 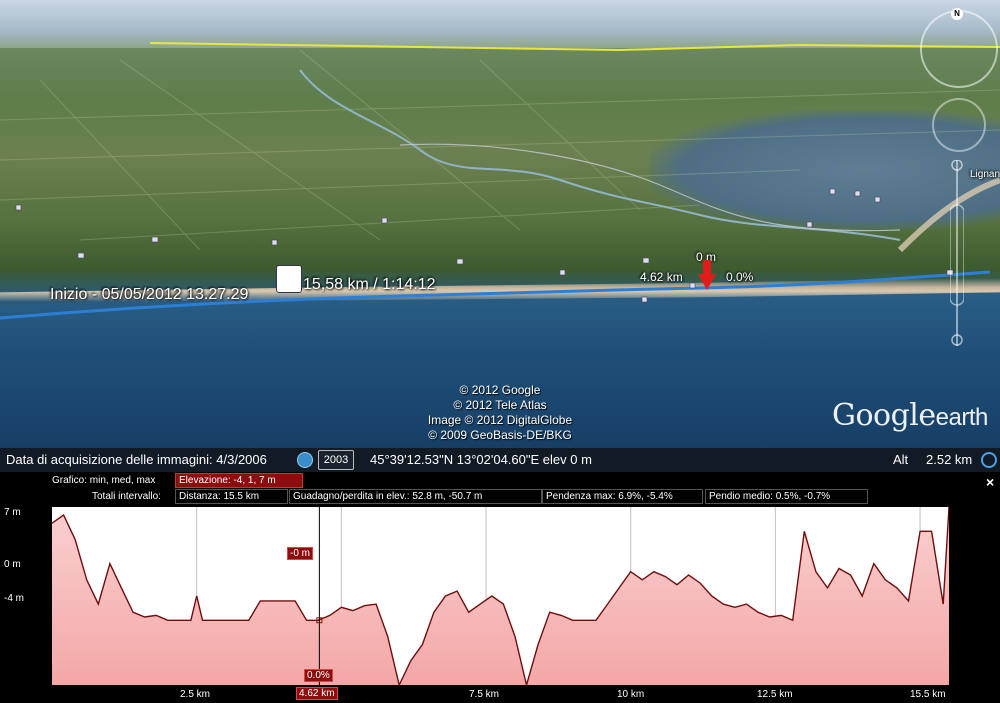 I want to click on start-pin-icon, so click(x=289, y=279).